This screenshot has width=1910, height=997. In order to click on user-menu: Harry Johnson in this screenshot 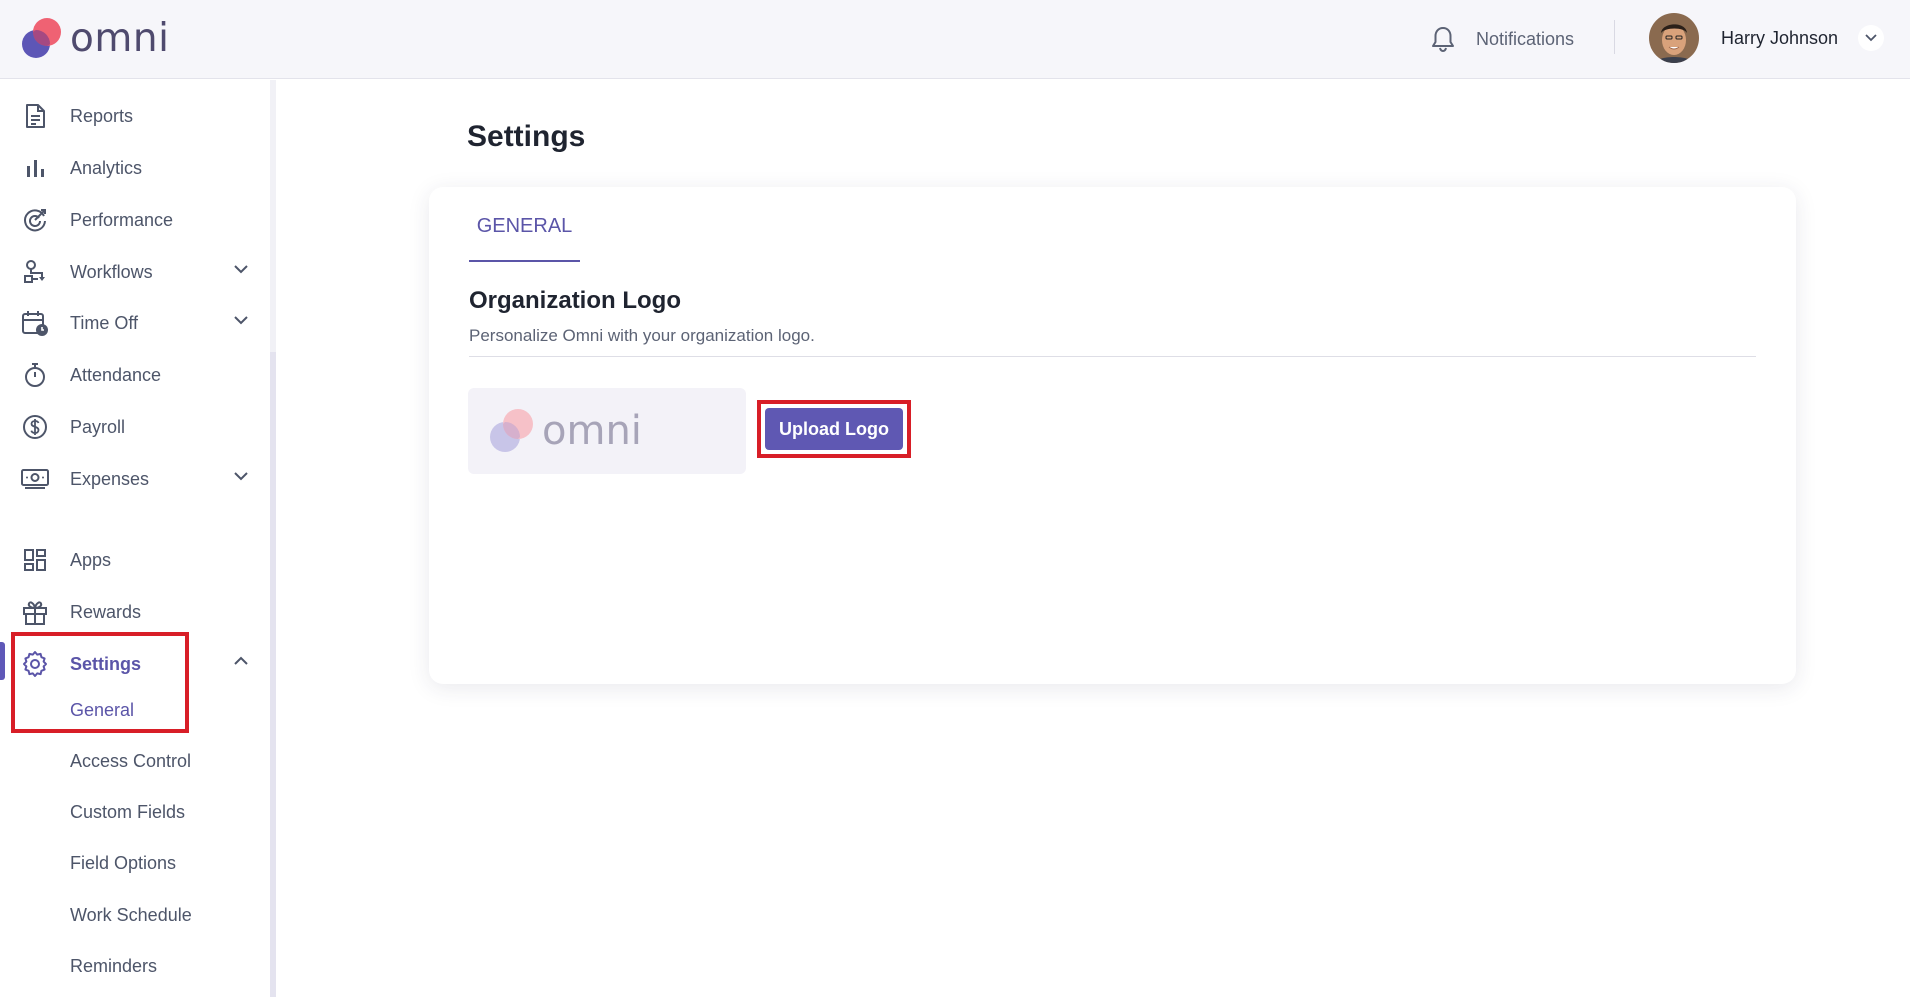, I will do `click(1767, 38)`.